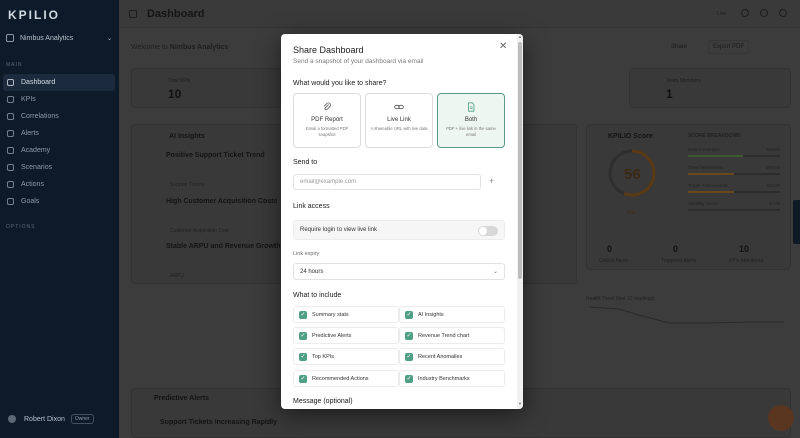  Describe the element at coordinates (452, 378) in the screenshot. I see `include-industry-benchmarks: ✓ Industry Benchmarks` at that location.